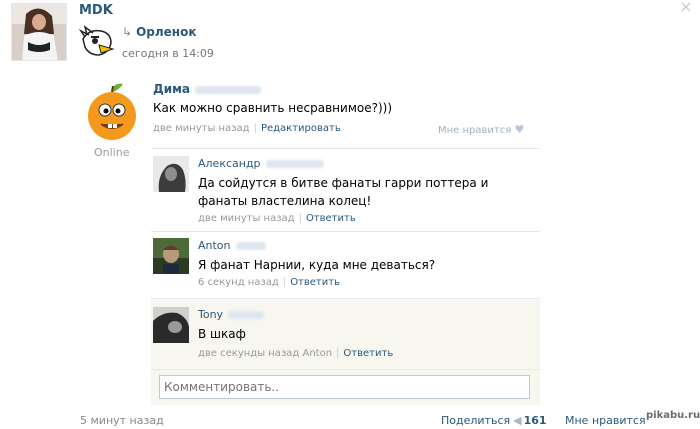  I want to click on share-button: Поделиться ◀ 161, so click(494, 420).